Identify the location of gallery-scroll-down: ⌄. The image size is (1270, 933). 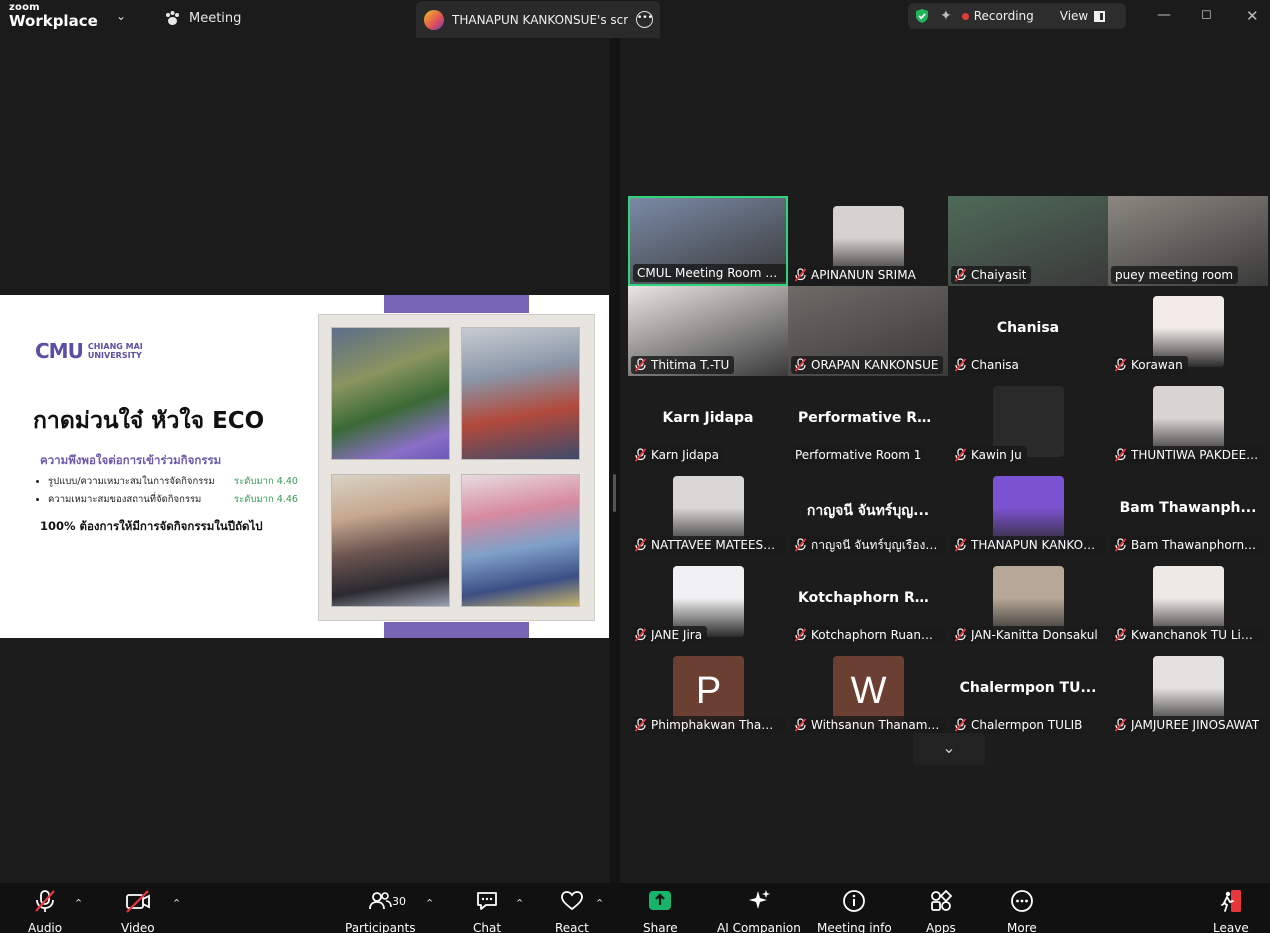
(949, 749).